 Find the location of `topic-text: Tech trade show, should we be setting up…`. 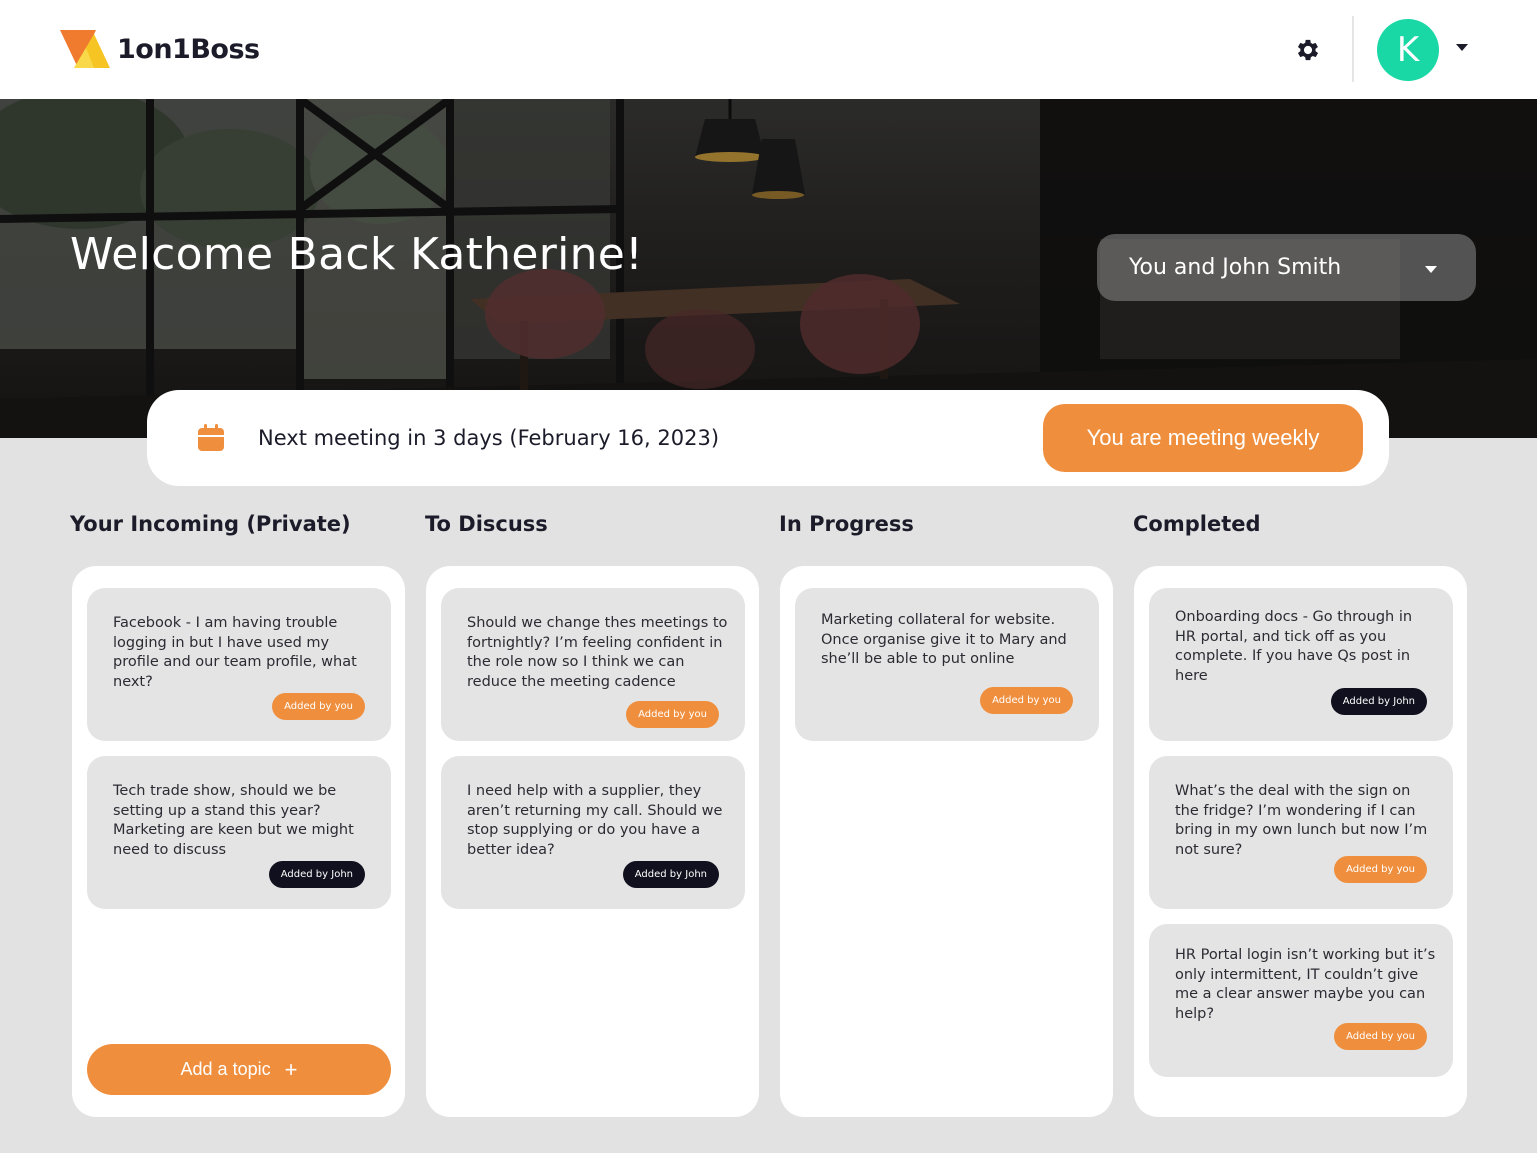

topic-text: Tech trade show, should we be setting up… is located at coordinates (233, 820).